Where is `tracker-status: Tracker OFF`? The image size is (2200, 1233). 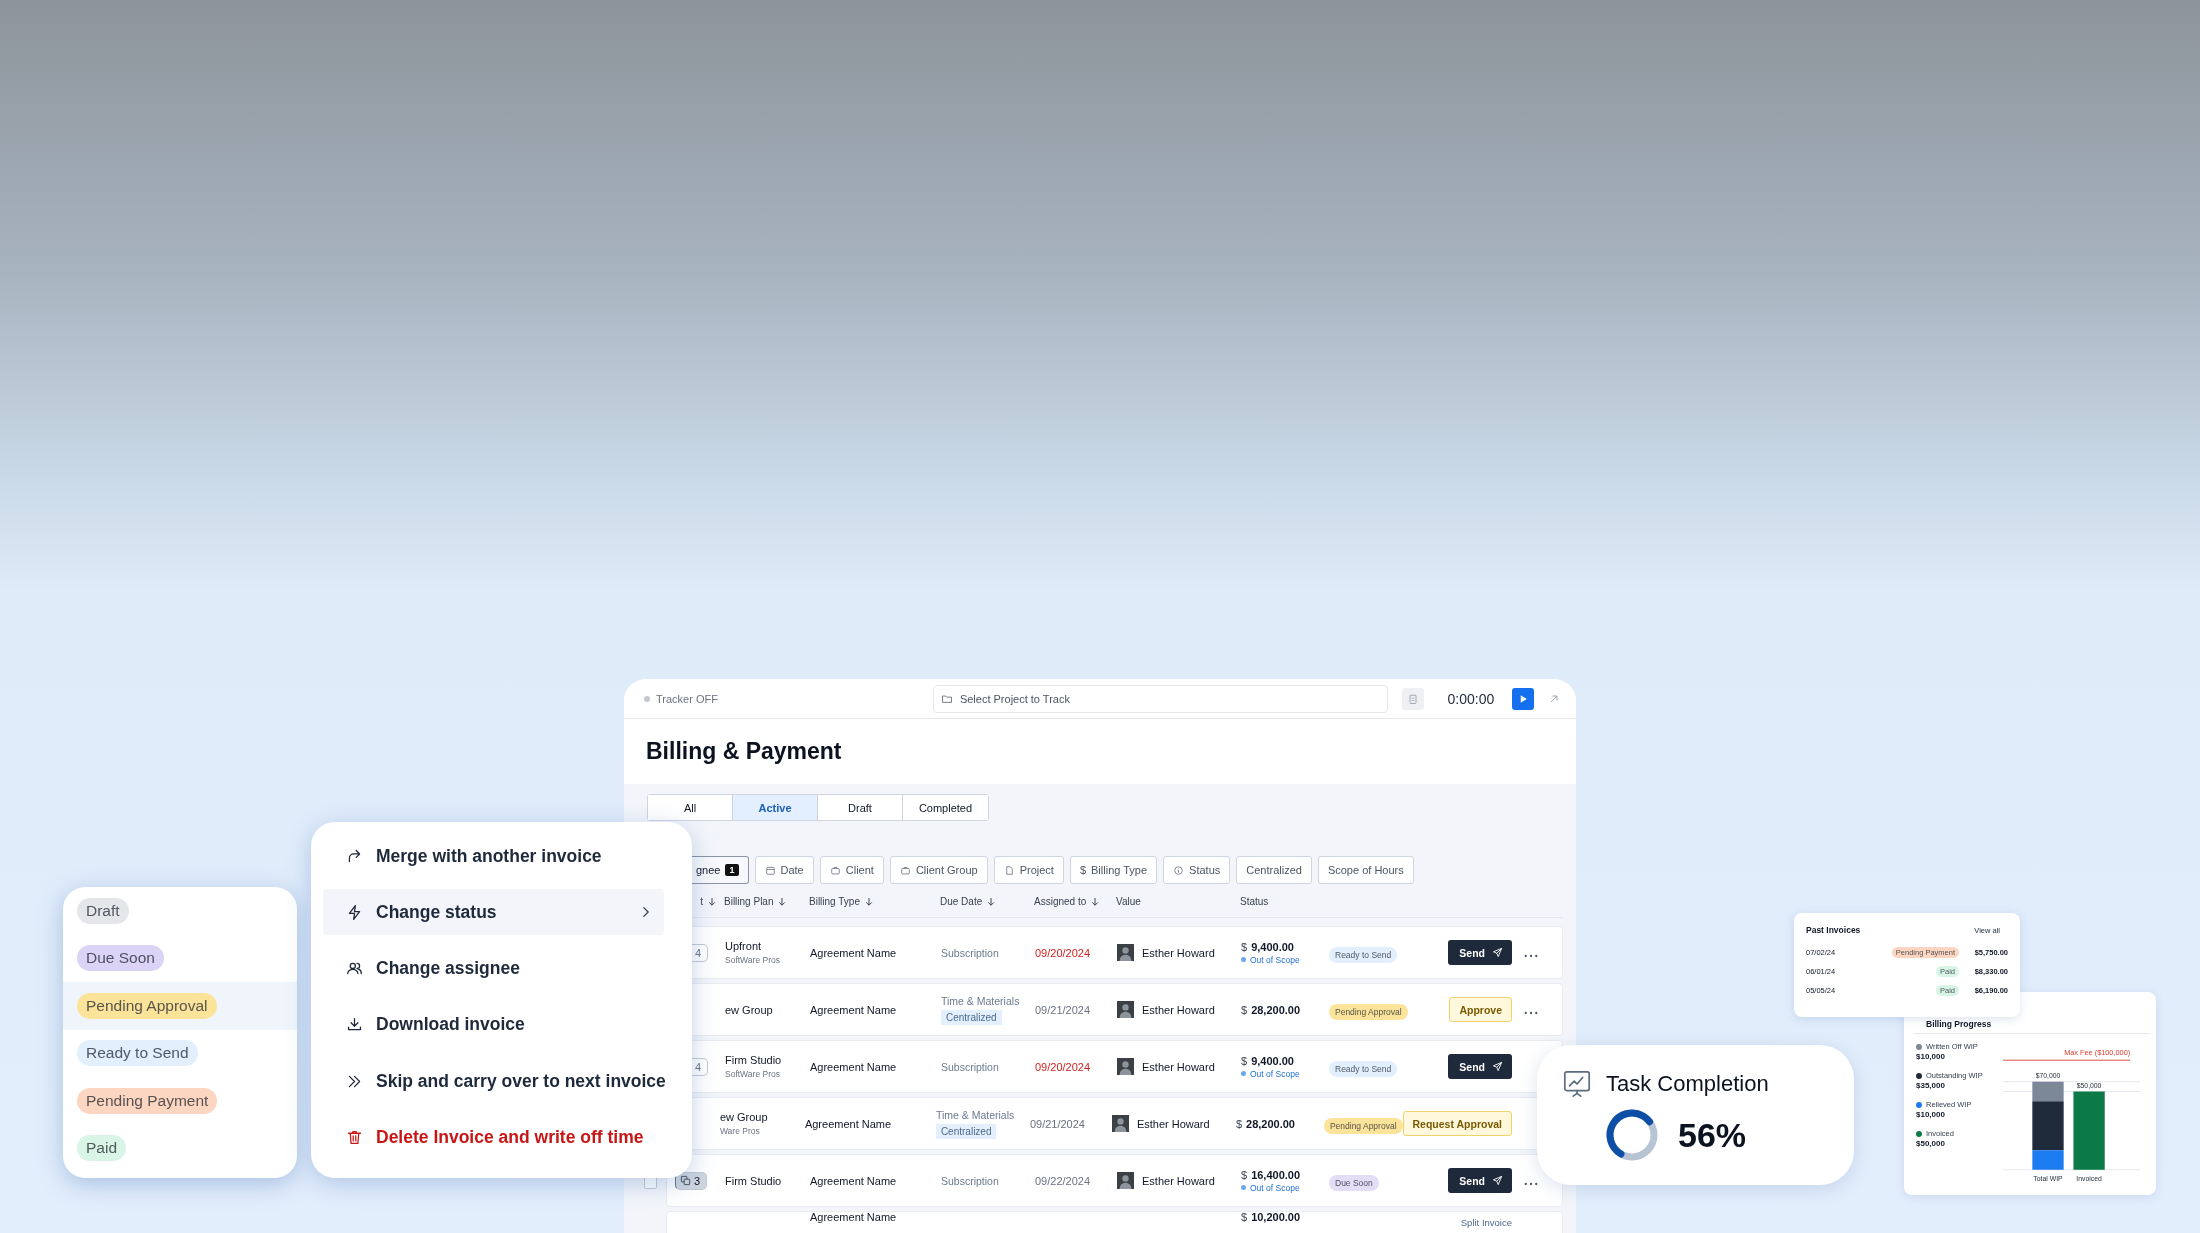
tracker-status: Tracker OFF is located at coordinates (686, 698).